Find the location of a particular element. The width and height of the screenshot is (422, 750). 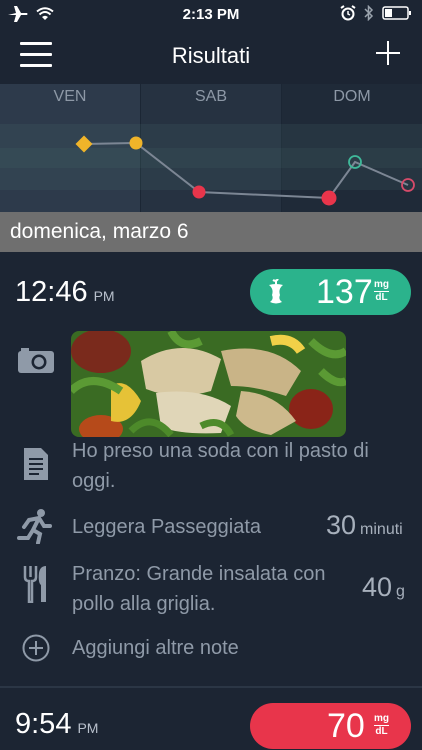

activity-duration-value: 30 is located at coordinates (341, 525).